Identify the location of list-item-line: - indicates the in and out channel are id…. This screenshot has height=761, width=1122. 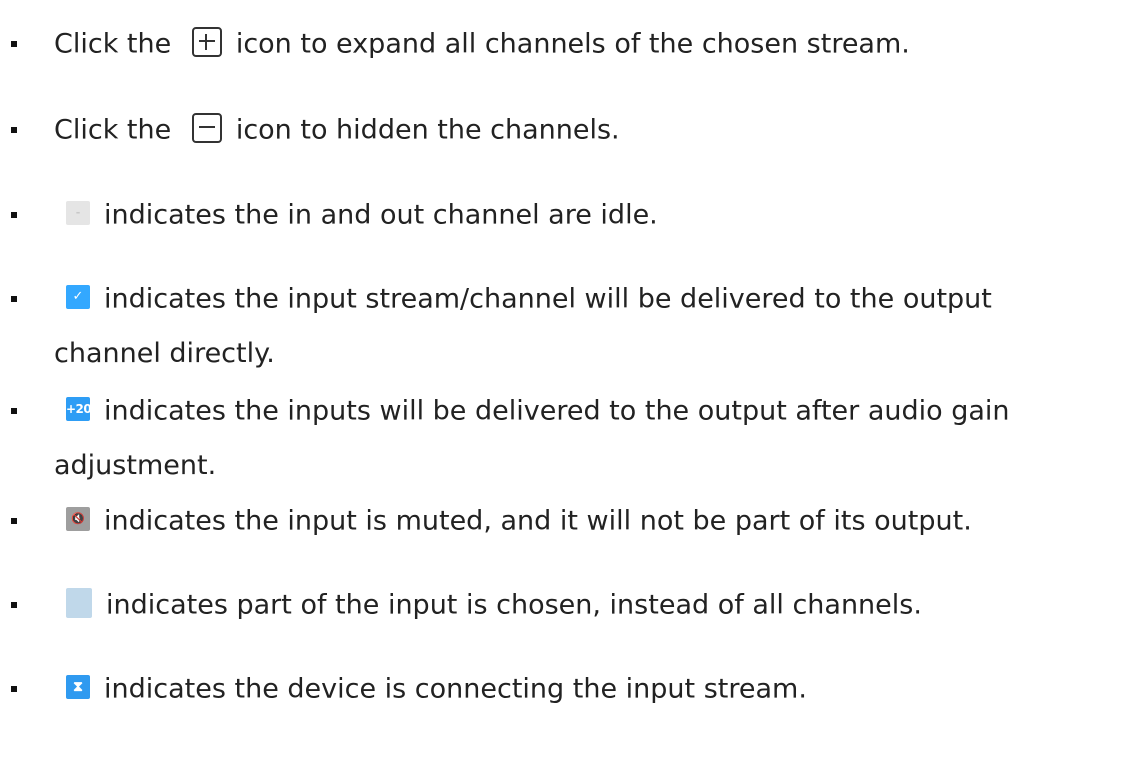
(590, 215).